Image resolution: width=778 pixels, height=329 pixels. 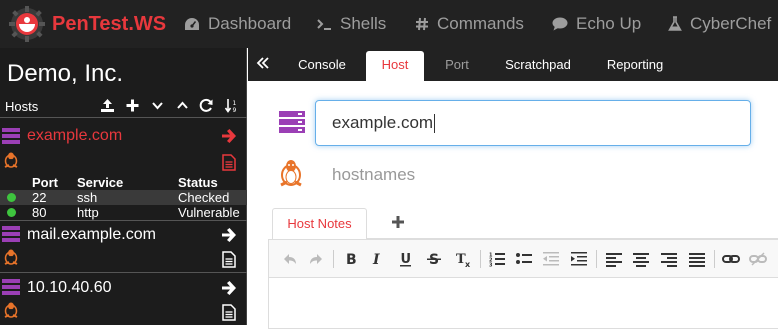 What do you see at coordinates (209, 212) in the screenshot?
I see `port-status: Vulnerable` at bounding box center [209, 212].